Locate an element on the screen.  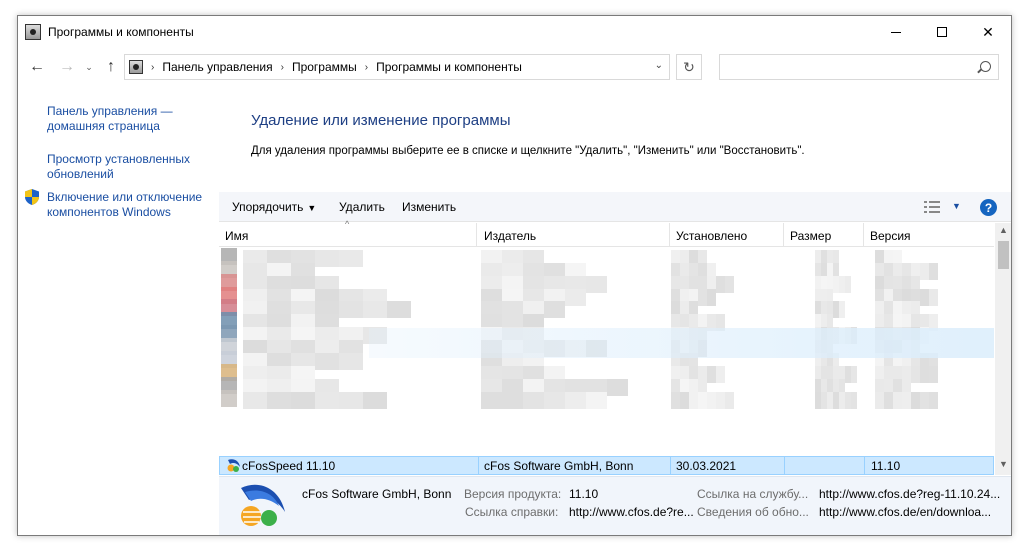
column-header-size: Размер is located at coordinates (824, 235).